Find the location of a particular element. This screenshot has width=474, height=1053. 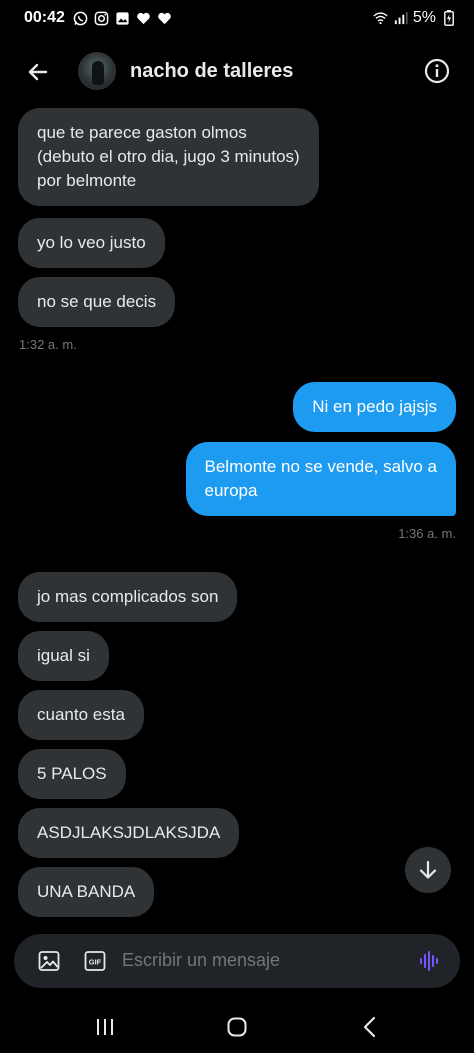

message-bubble-outgoing: Belmonte no se vende, salvo a europa is located at coordinates (320, 479).